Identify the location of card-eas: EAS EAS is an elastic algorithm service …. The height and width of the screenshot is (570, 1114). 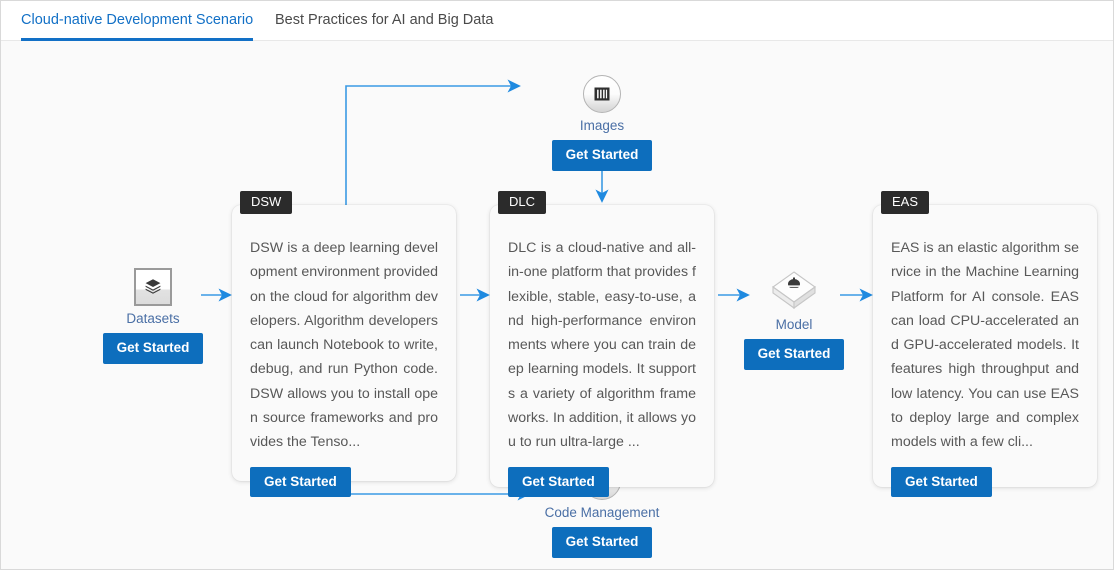
(985, 344).